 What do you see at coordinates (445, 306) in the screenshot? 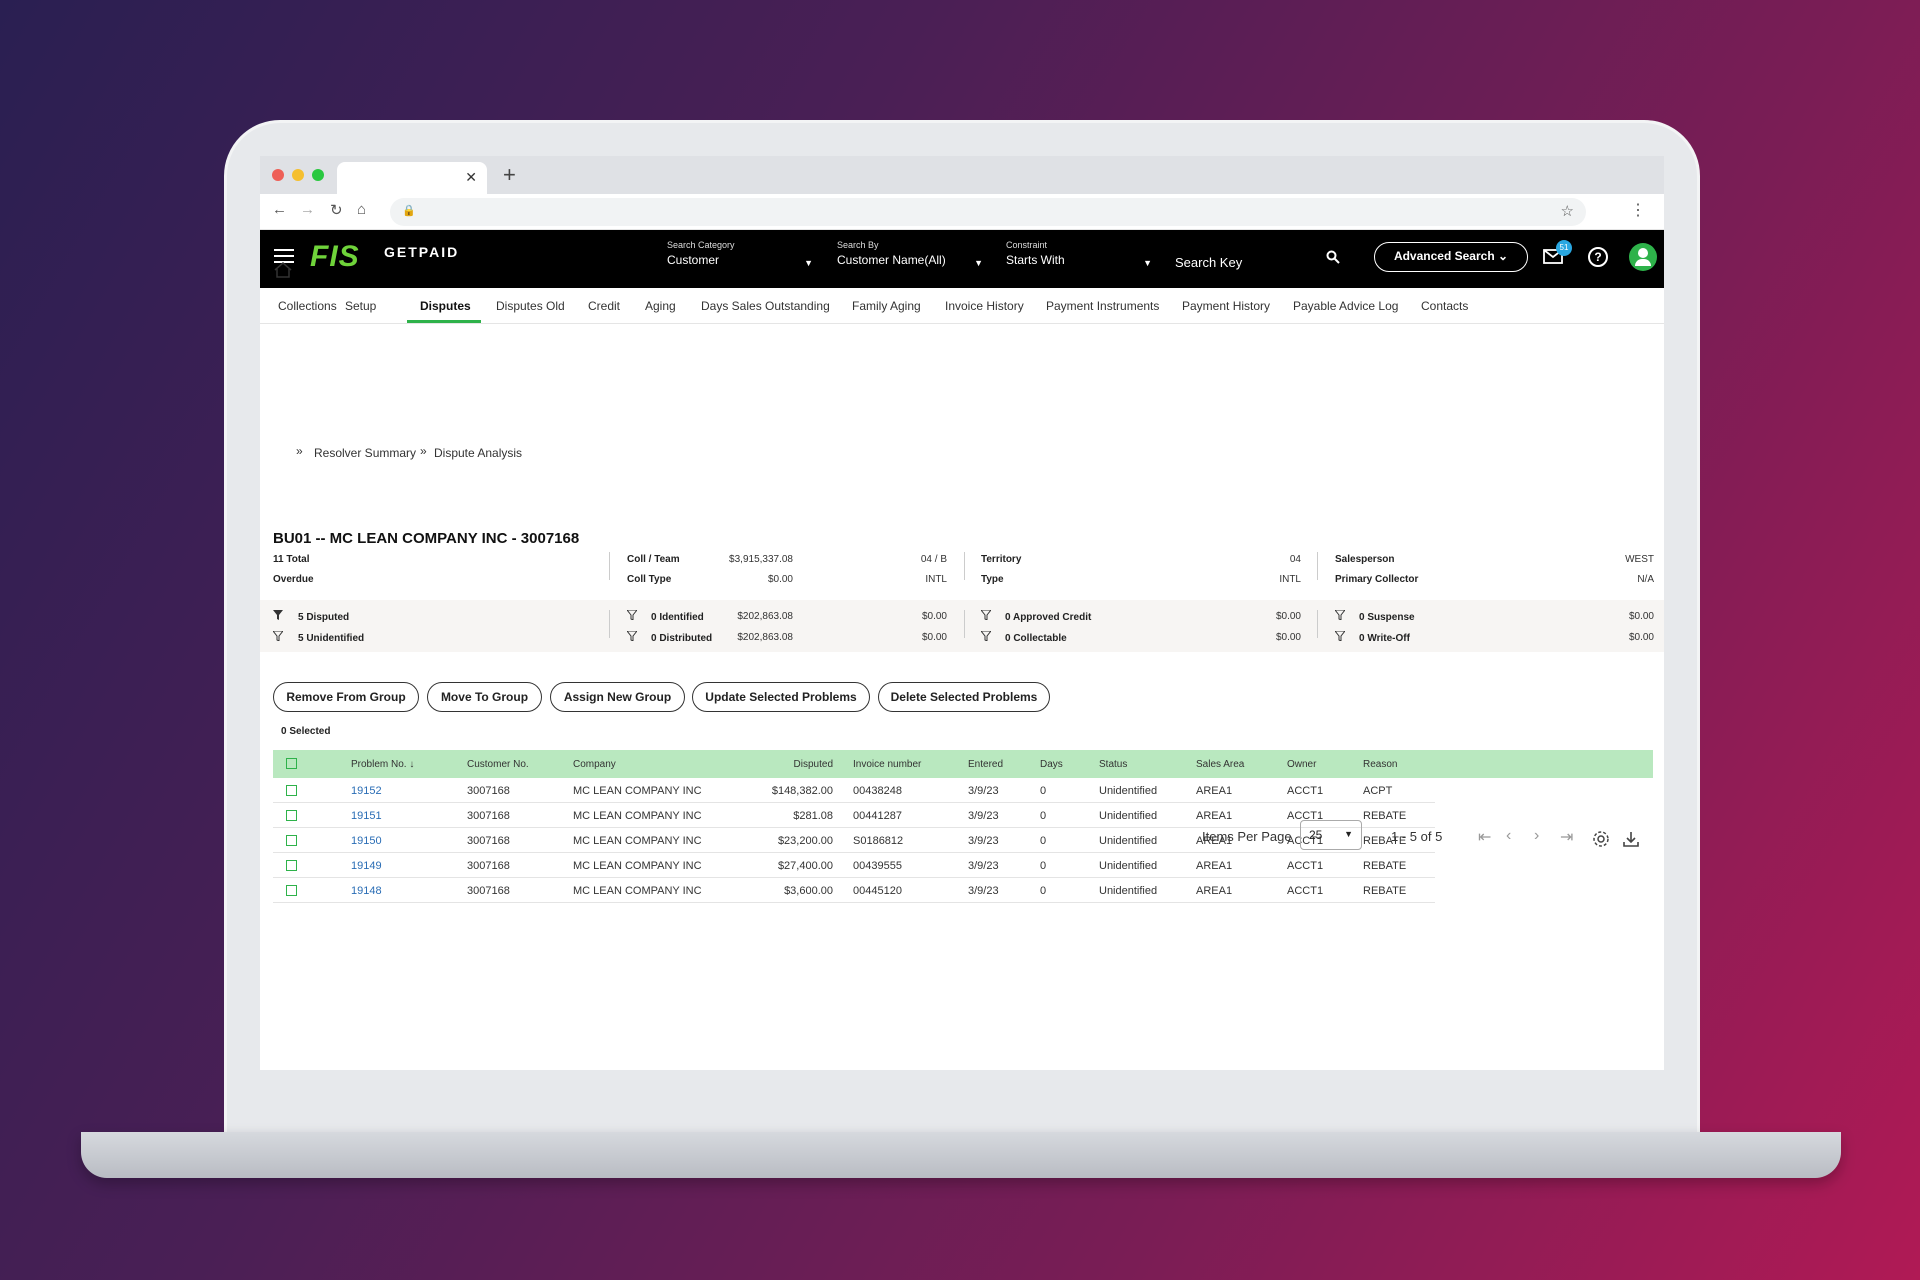
I see `tab-disputes: Disputes` at bounding box center [445, 306].